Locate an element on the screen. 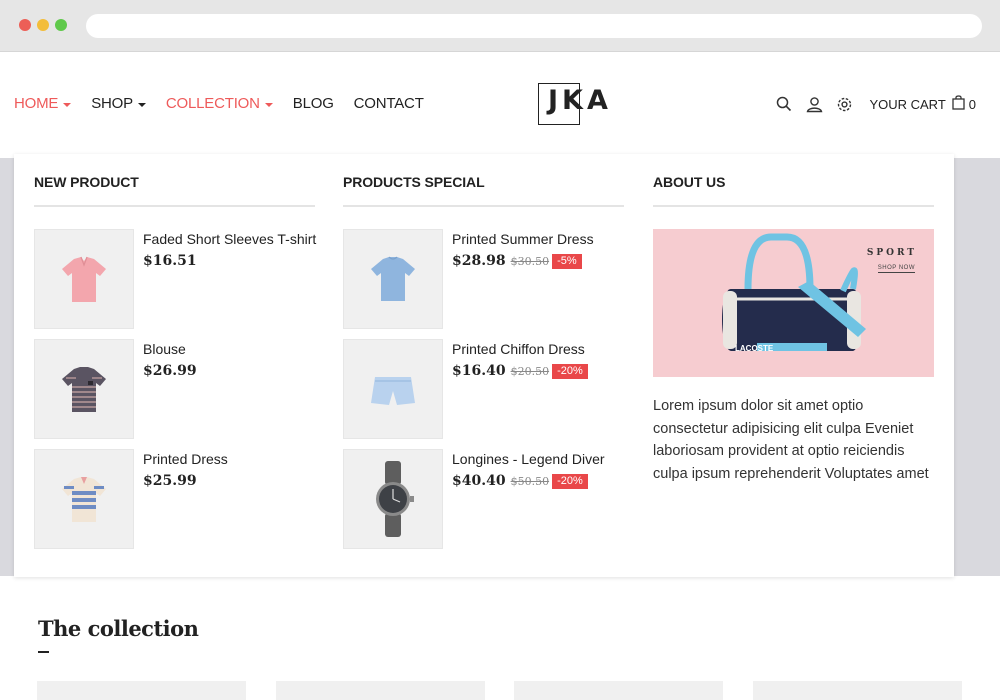  title-underline is located at coordinates (43, 652).